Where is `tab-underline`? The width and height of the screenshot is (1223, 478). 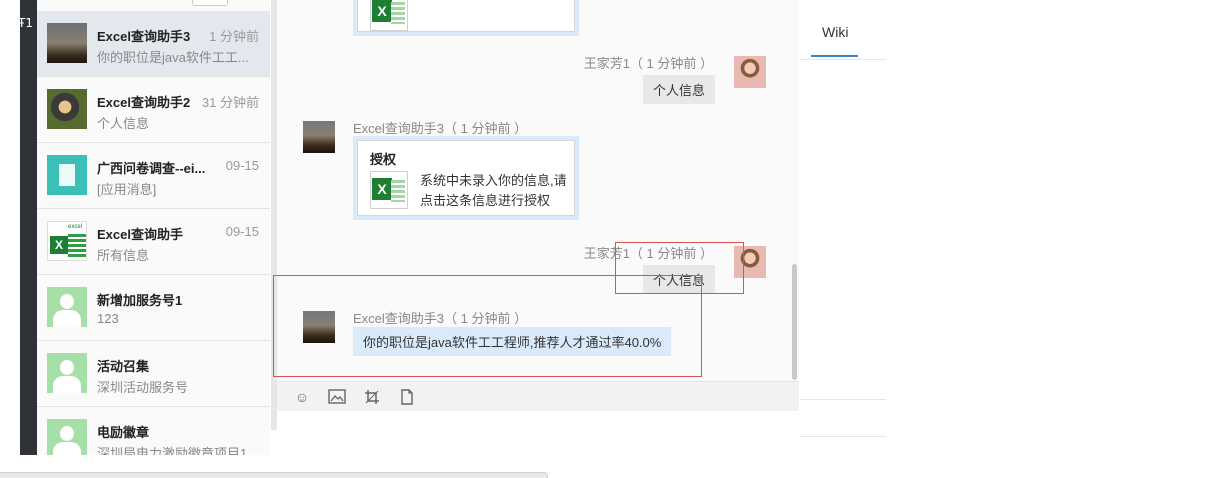 tab-underline is located at coordinates (834, 56).